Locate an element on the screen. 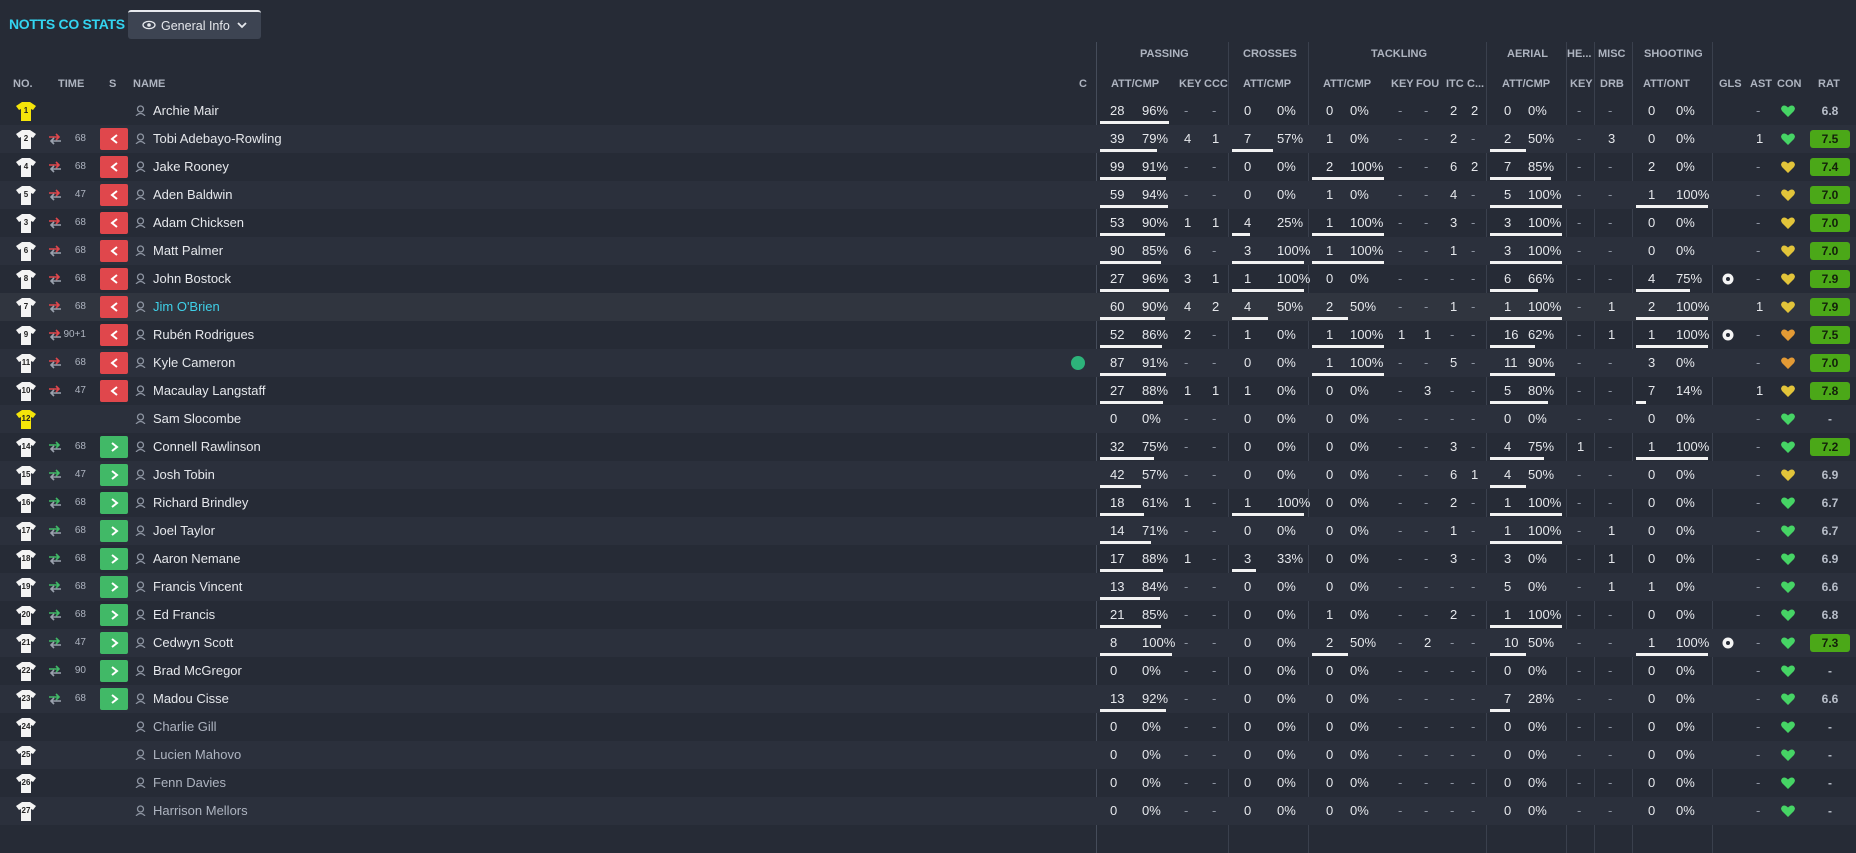 Image resolution: width=1856 pixels, height=853 pixels. pass-completion-bar is located at coordinates (1127, 458).